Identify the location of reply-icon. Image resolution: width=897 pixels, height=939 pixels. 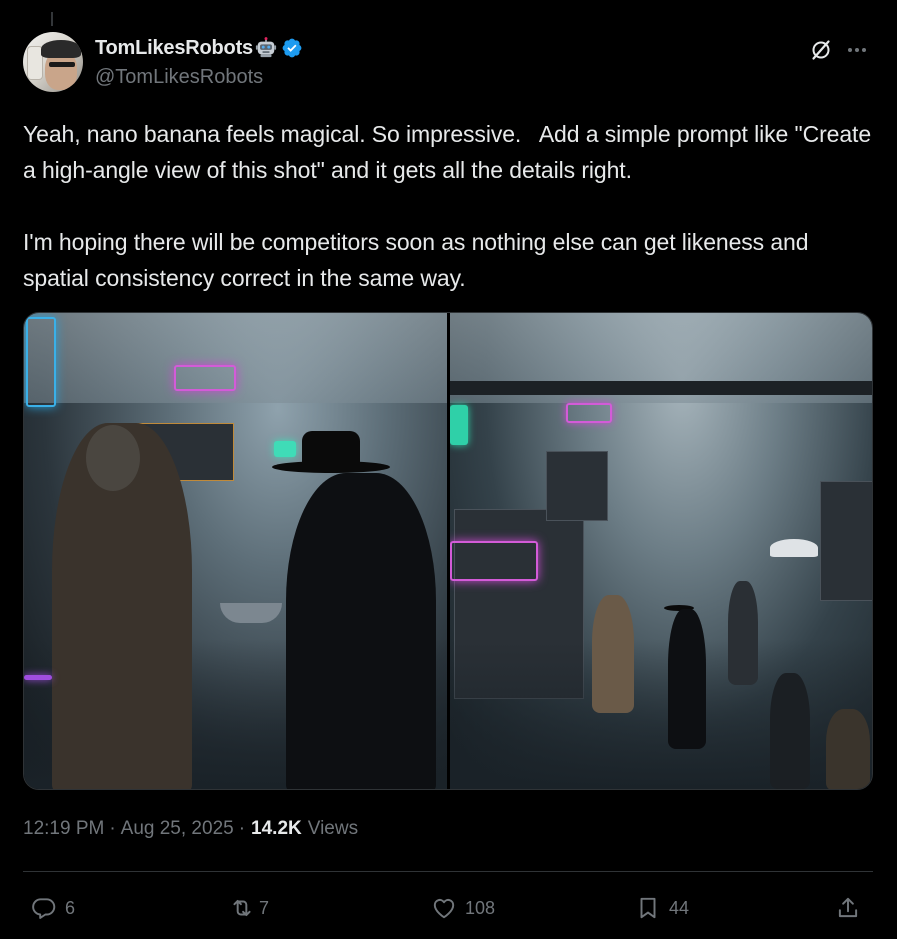
(44, 908).